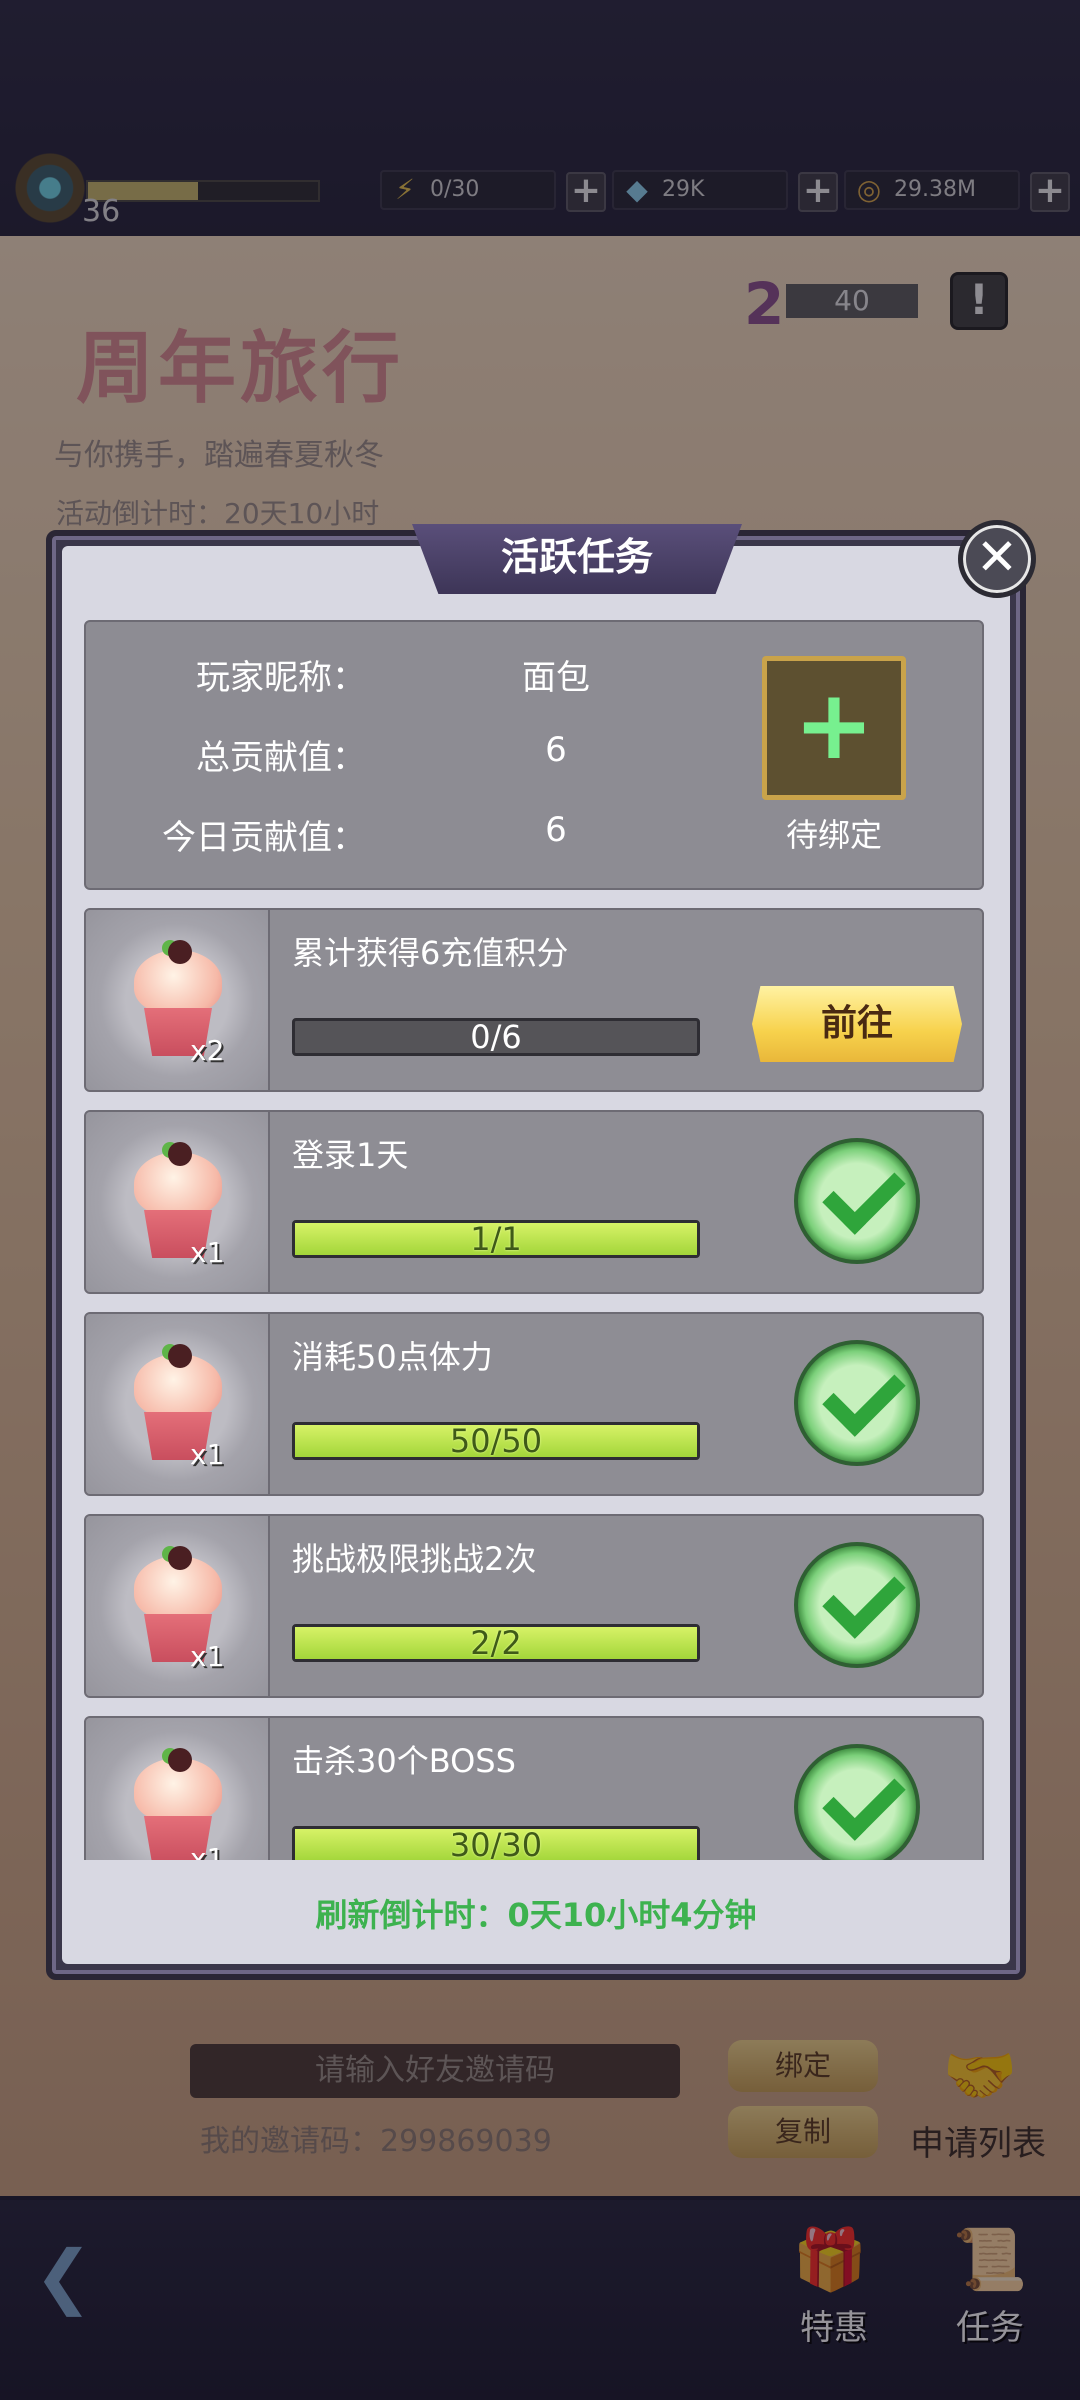  I want to click on modal-title: 活跃任务, so click(577, 559).